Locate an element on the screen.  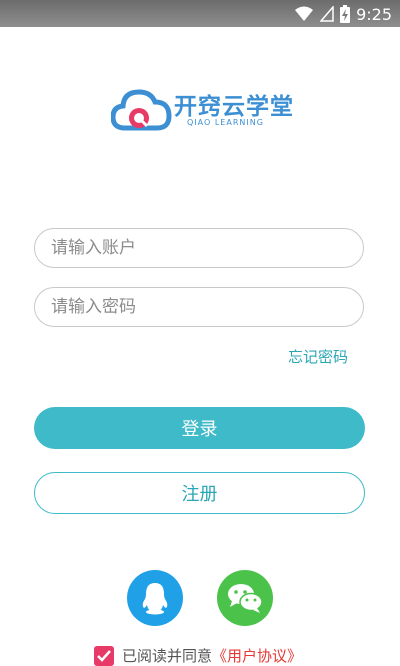
user-agreement-link: 《用户协议》 is located at coordinates (257, 655).